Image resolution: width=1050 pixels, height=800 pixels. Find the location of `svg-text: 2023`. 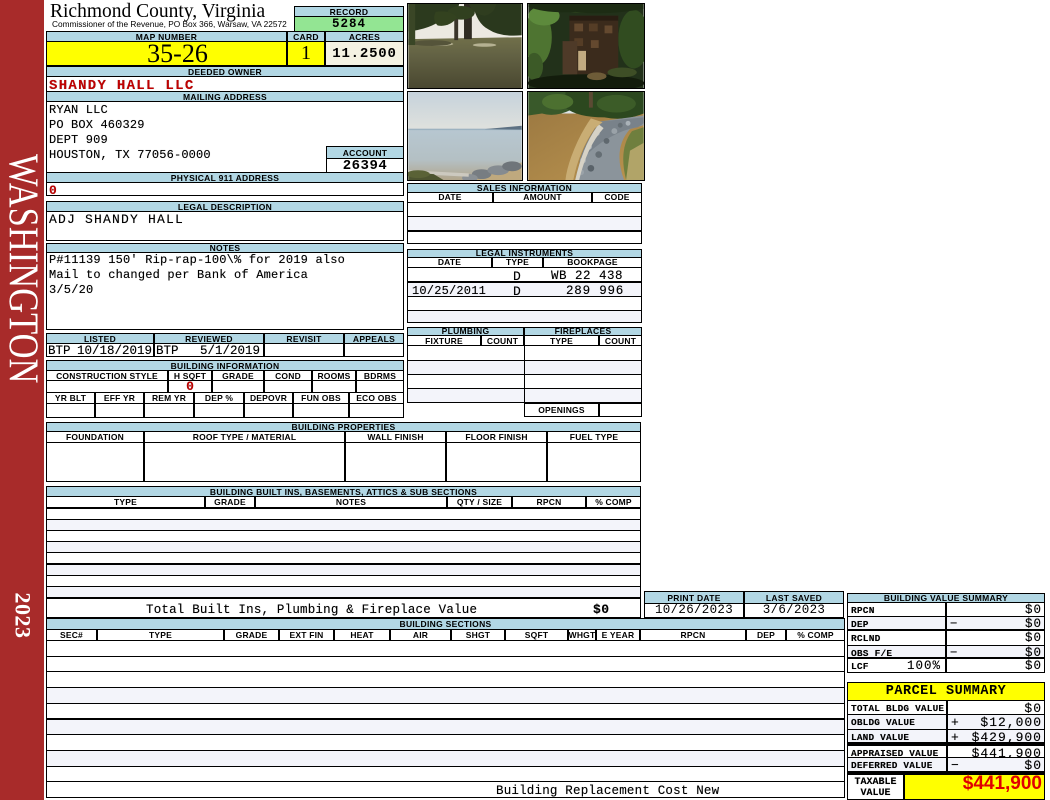

svg-text: 2023 is located at coordinates (23, 616).